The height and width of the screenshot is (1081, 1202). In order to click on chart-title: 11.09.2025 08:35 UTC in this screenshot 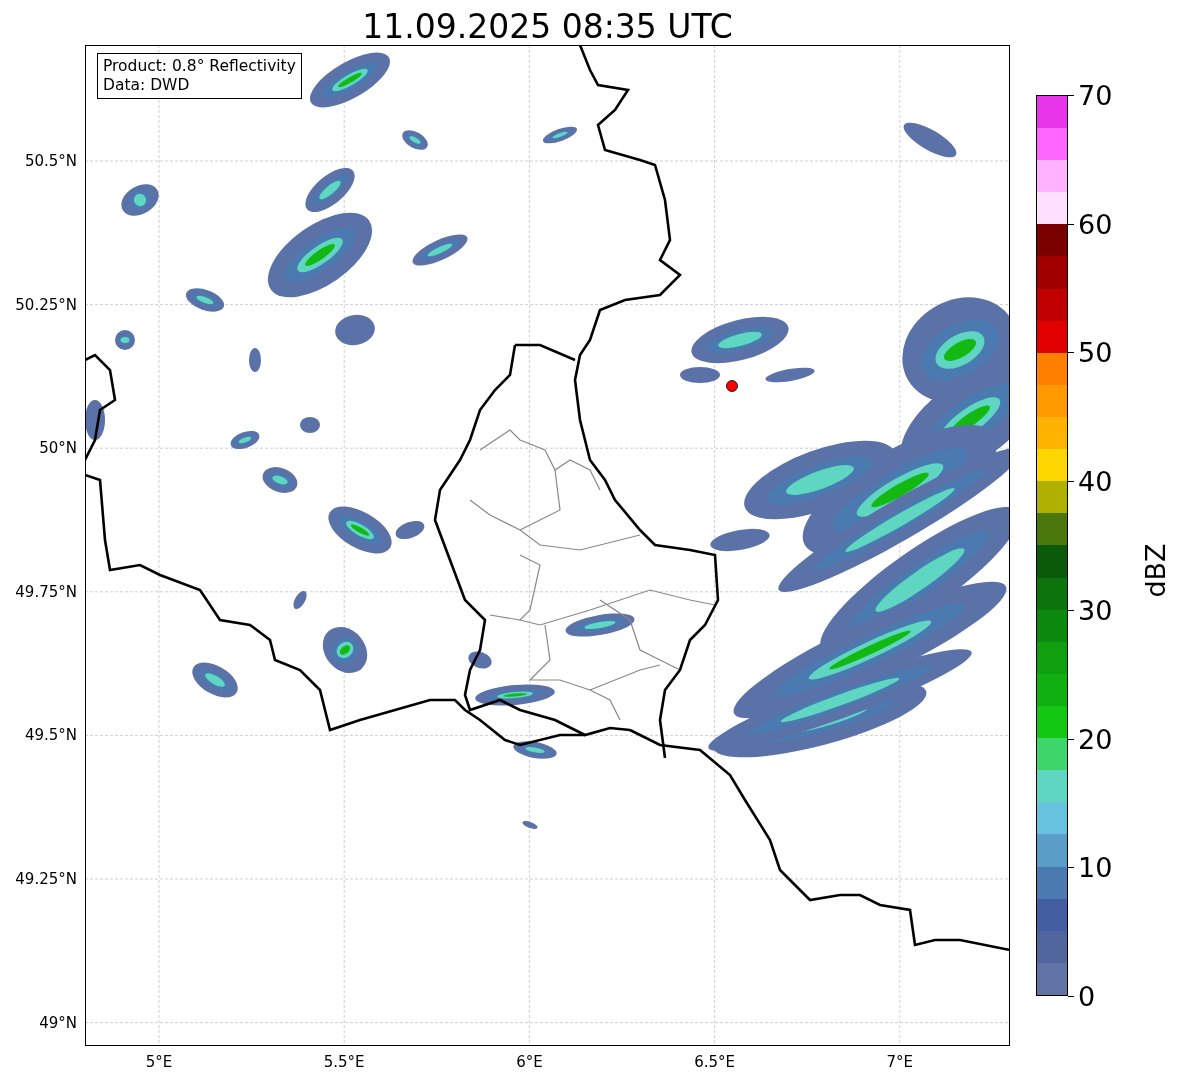, I will do `click(547, 26)`.